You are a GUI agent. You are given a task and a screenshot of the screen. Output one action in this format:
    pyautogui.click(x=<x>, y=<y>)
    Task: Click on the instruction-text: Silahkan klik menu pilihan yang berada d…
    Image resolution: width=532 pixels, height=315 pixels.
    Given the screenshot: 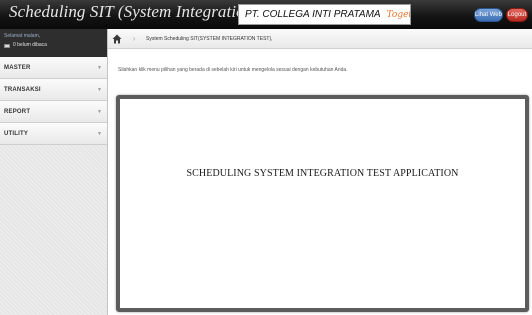 What is the action you would take?
    pyautogui.click(x=233, y=70)
    